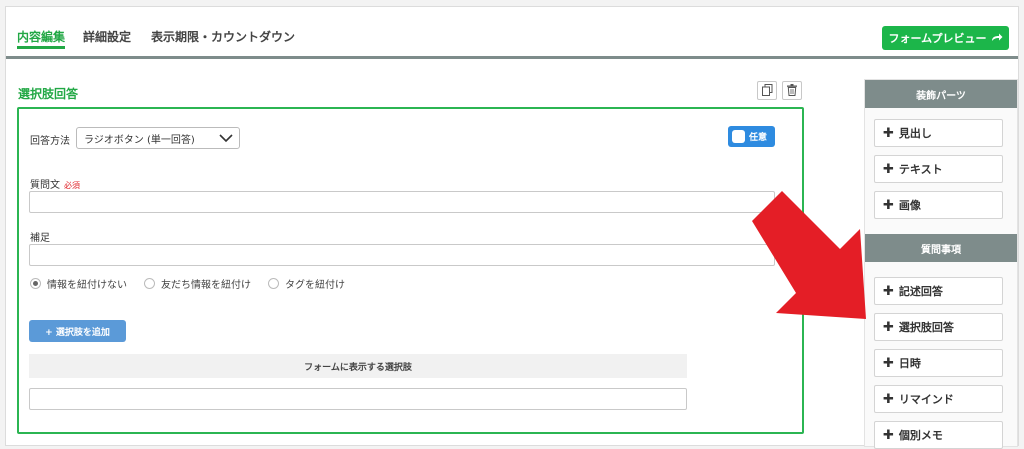 This screenshot has width=1024, height=449. Describe the element at coordinates (87, 285) in the screenshot. I see `radio-no-link-label: 情報を紐付けない` at that location.